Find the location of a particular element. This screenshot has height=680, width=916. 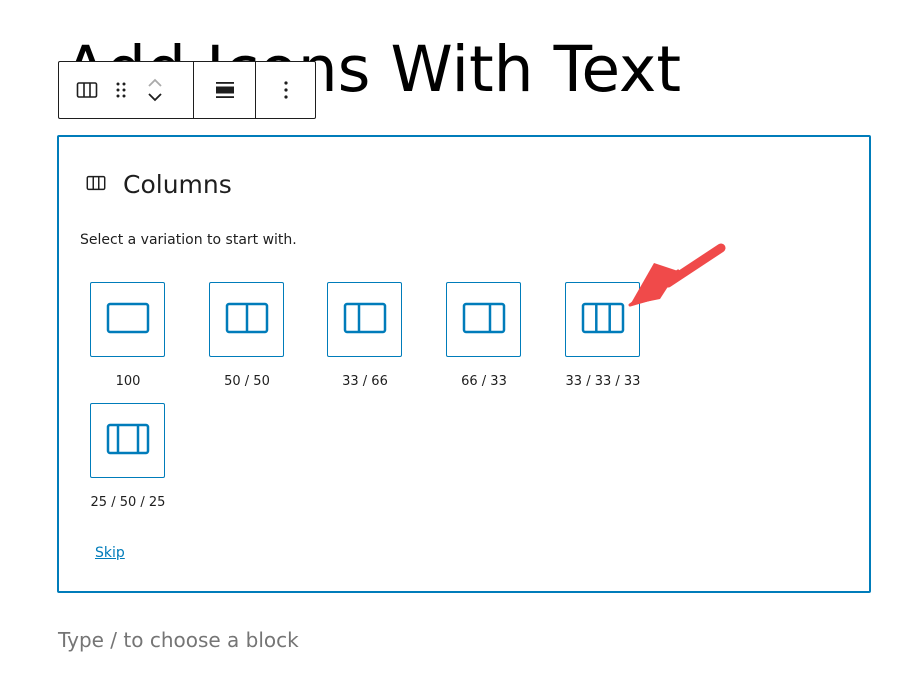

toolbar-group-more is located at coordinates (285, 90).